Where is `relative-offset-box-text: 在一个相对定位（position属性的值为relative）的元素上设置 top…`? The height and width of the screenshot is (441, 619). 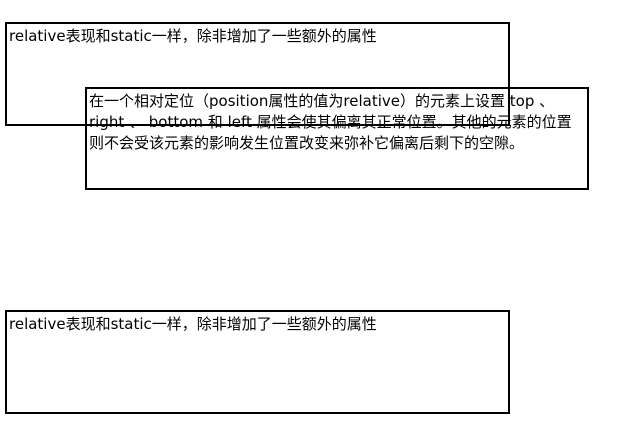 relative-offset-box-text: 在一个相对定位（position属性的值为relative）的元素上设置 top… is located at coordinates (330, 122).